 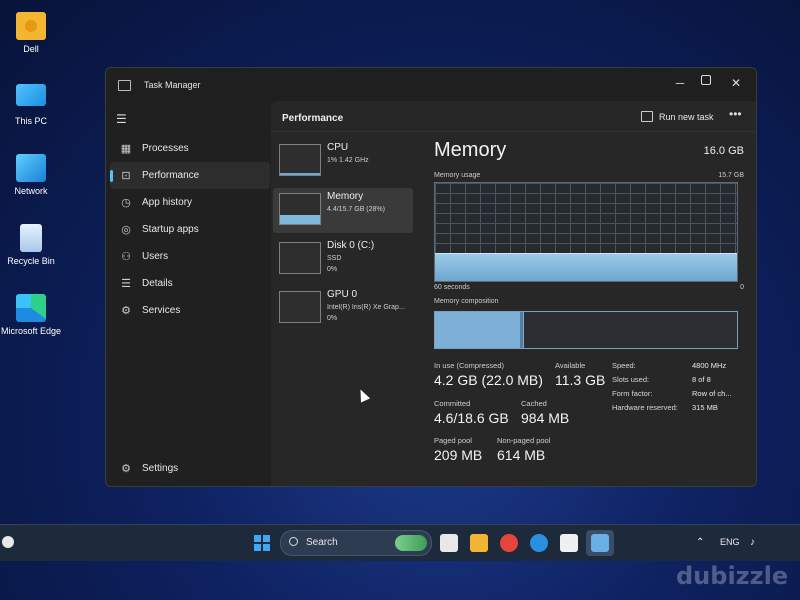 What do you see at coordinates (731, 175) in the screenshot?
I see `usage-max: 15.7 GB` at bounding box center [731, 175].